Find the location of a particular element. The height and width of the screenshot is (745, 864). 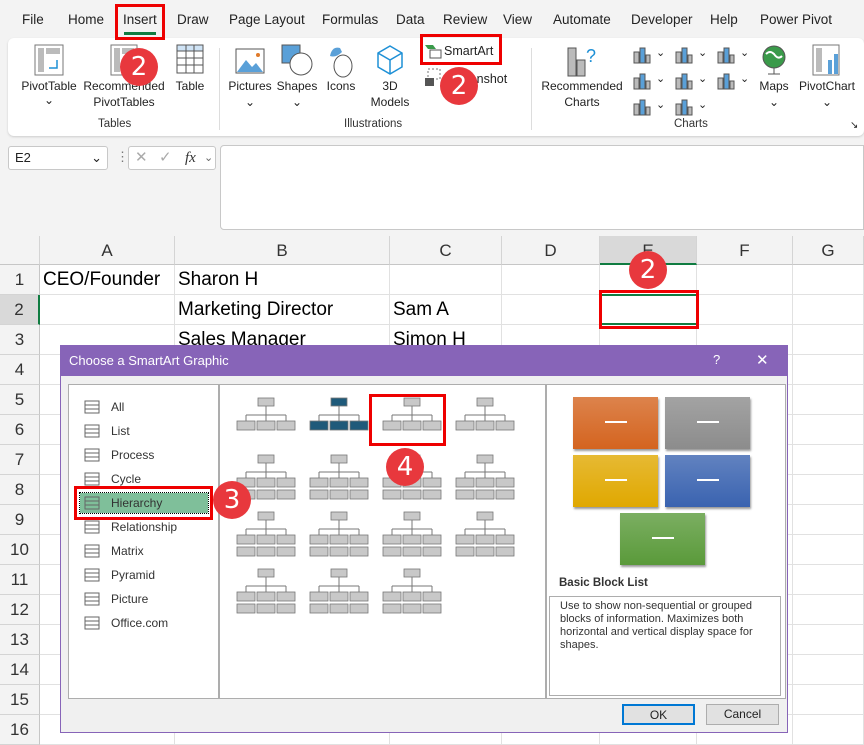

row-header-6: 6 is located at coordinates (20, 430).